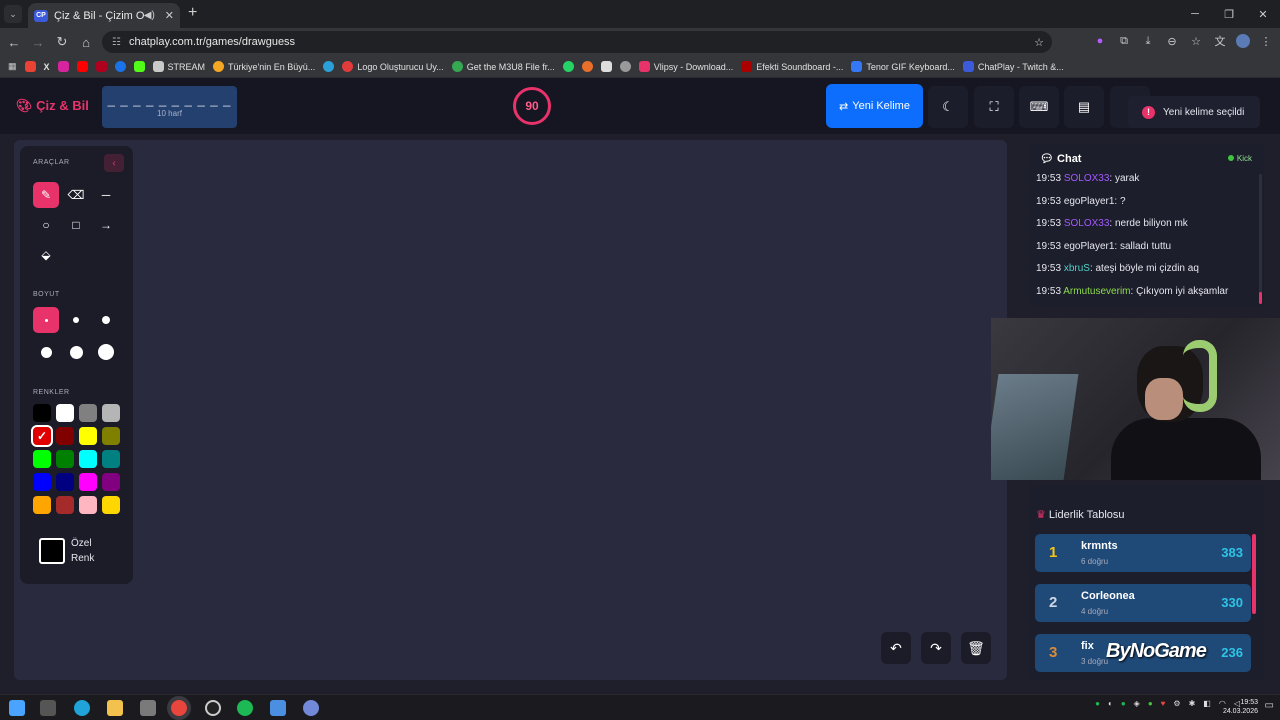 This screenshot has height=720, width=1280. I want to click on profile-avatar, so click(1243, 41).